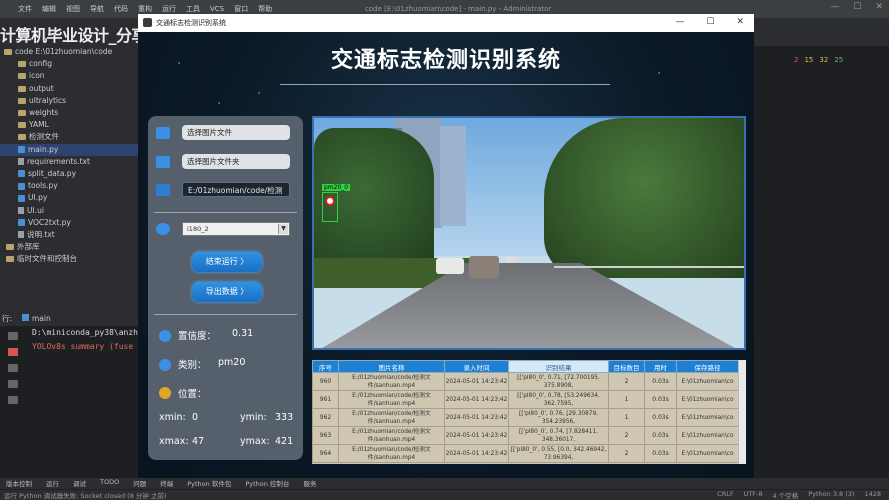  Describe the element at coordinates (236, 161) in the screenshot. I see `choose-folder-button: 选择图片文件夹` at that location.